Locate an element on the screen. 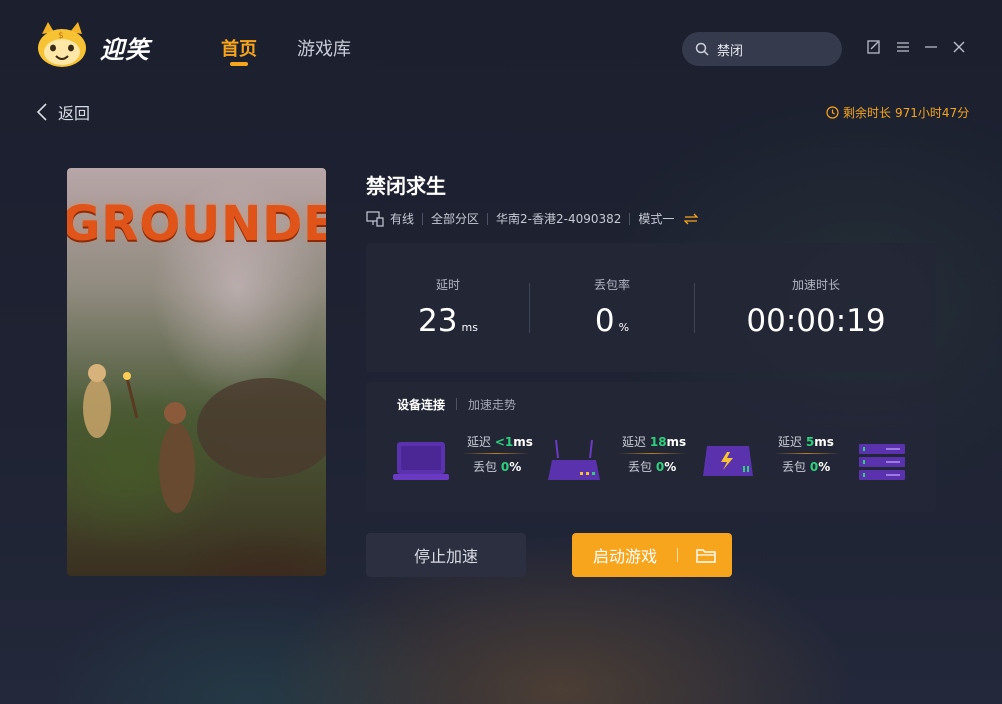 This screenshot has height=704, width=1002. latency-value: 23 is located at coordinates (438, 321).